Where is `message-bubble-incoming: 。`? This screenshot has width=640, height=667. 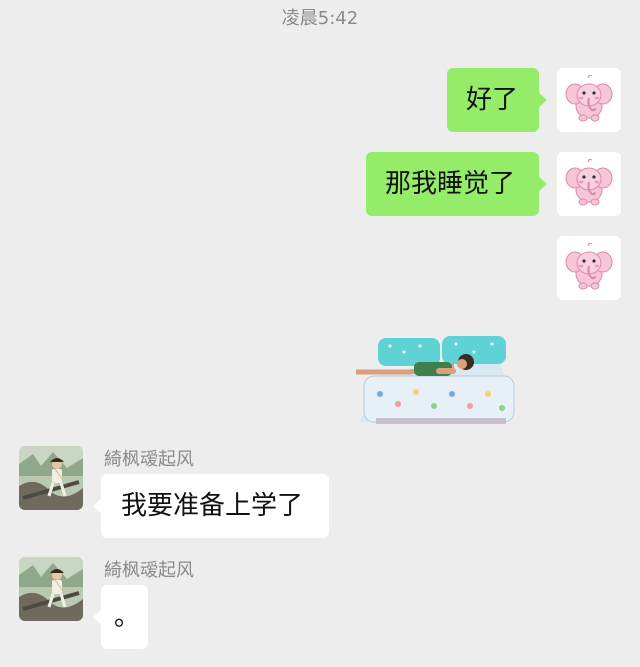 message-bubble-incoming: 。 is located at coordinates (120, 617).